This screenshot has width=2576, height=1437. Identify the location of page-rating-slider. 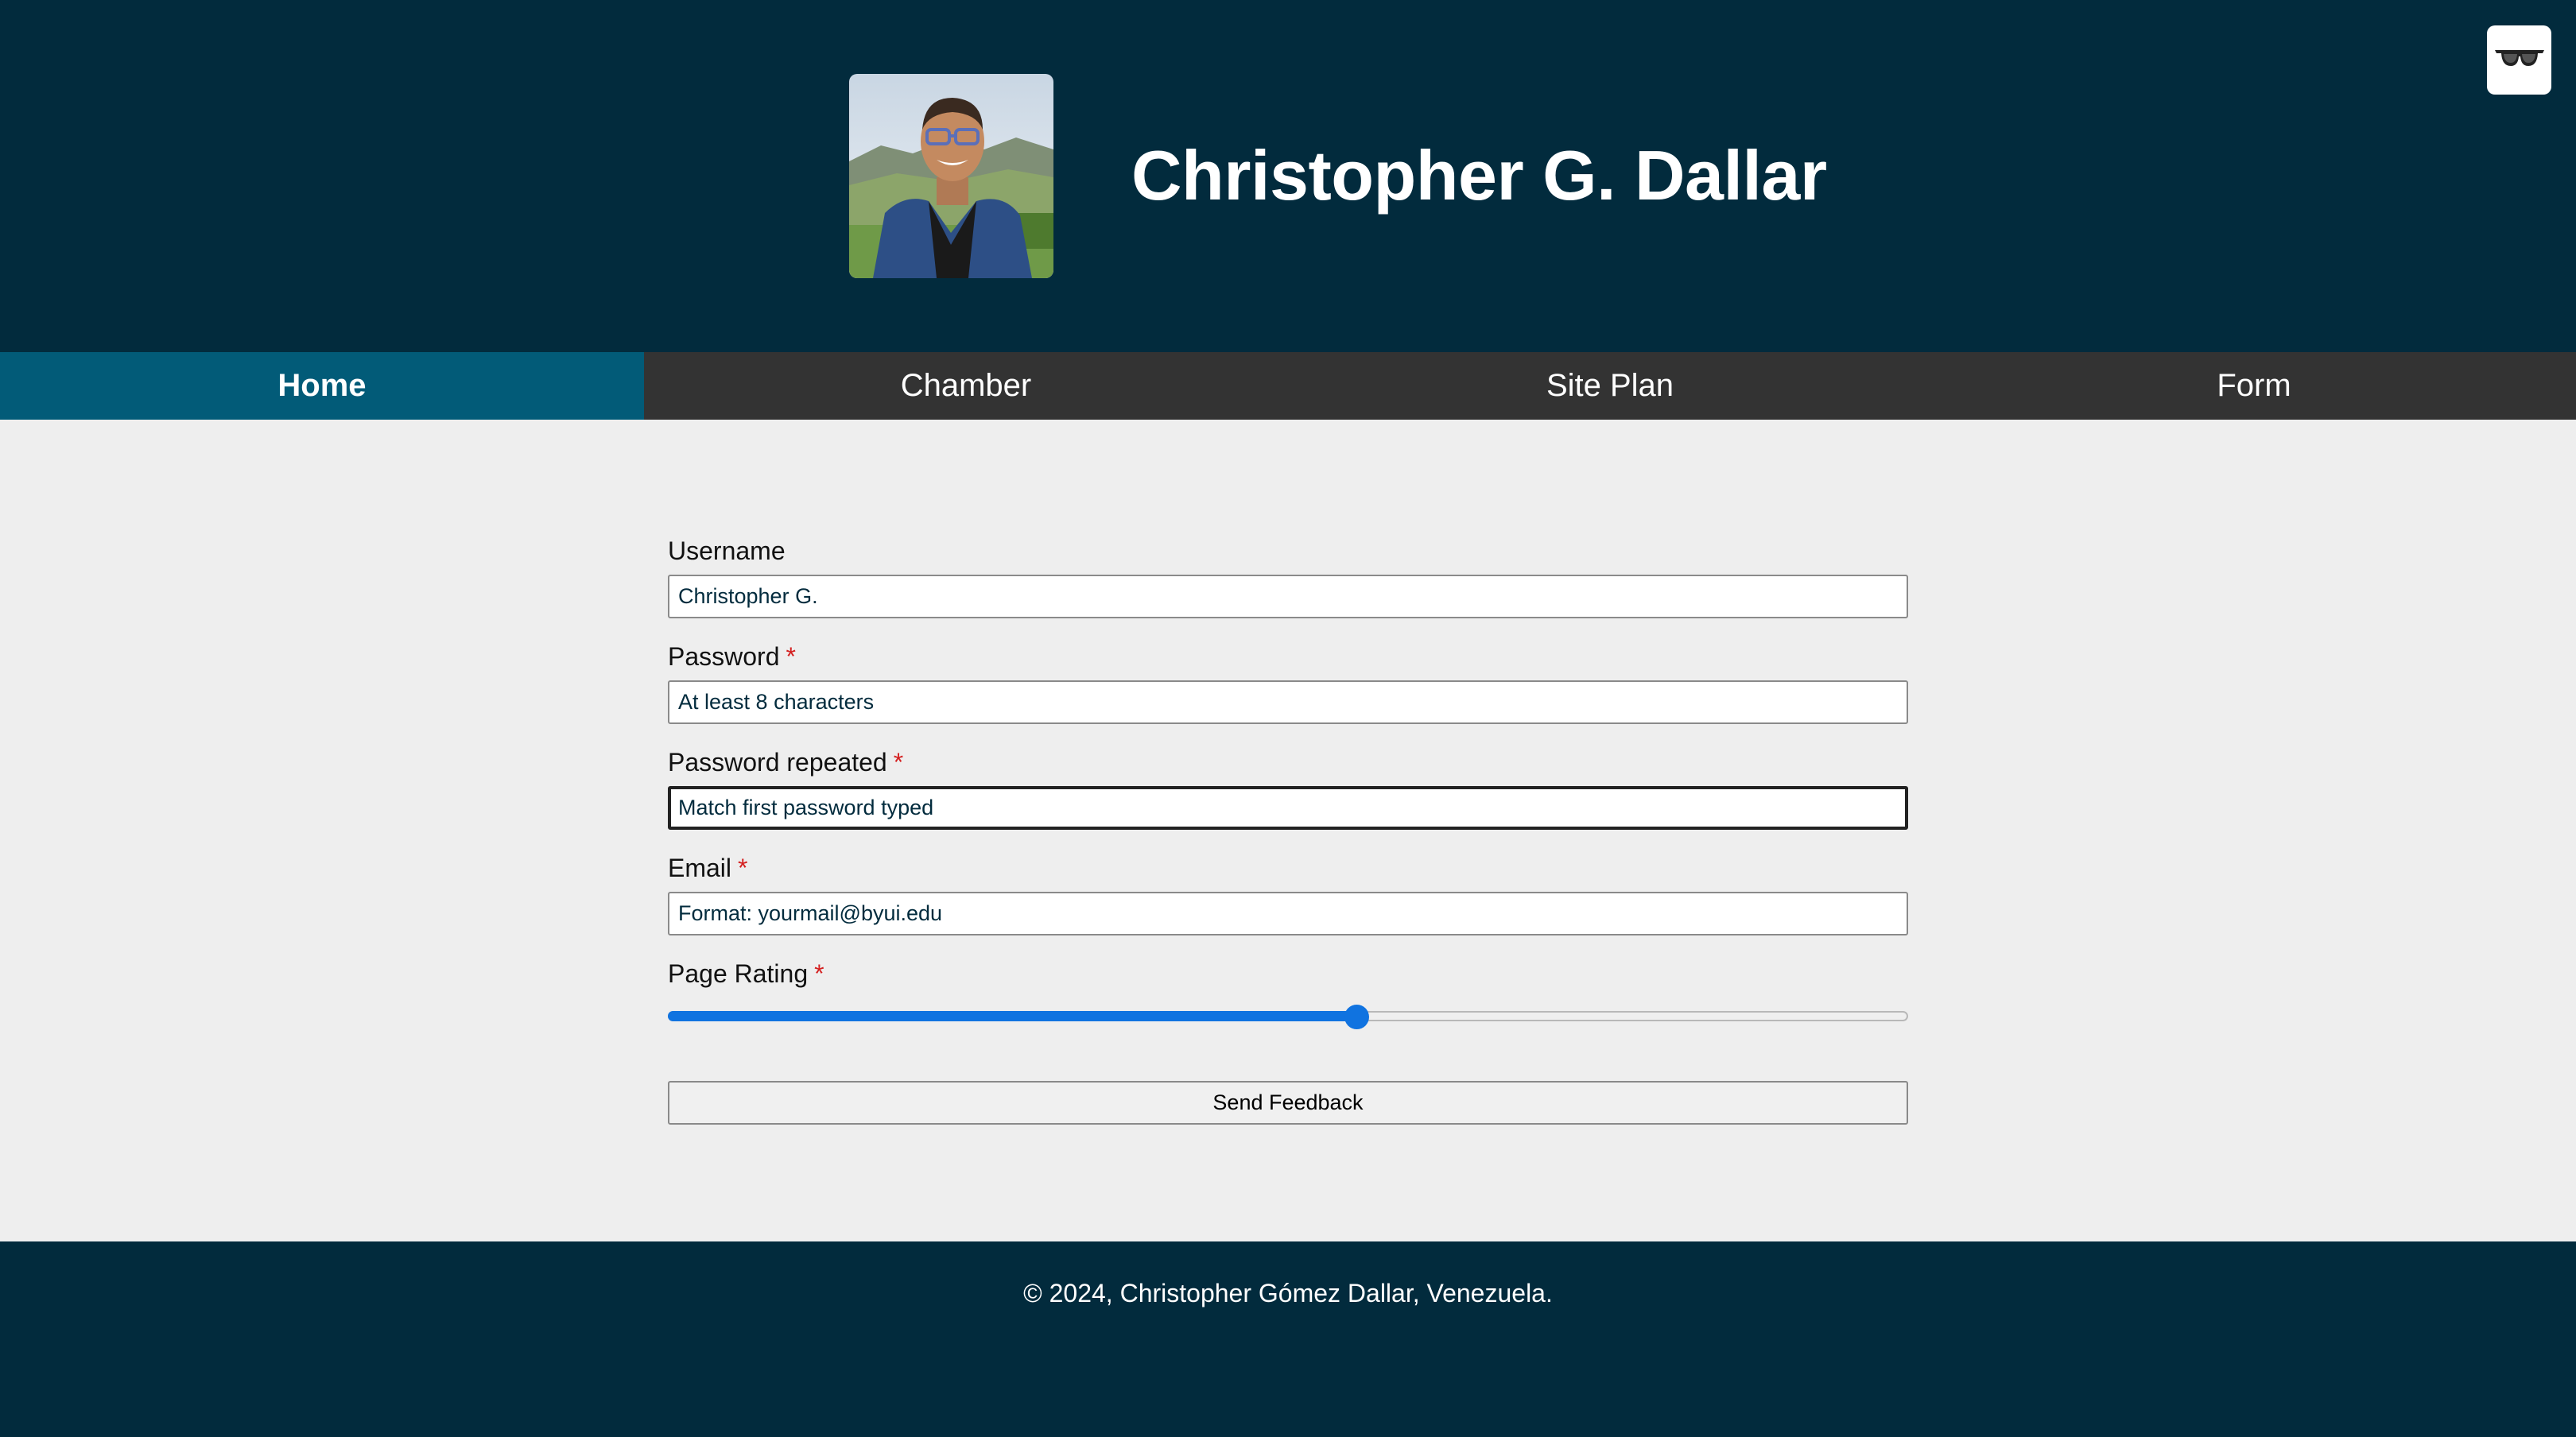
(1288, 1017).